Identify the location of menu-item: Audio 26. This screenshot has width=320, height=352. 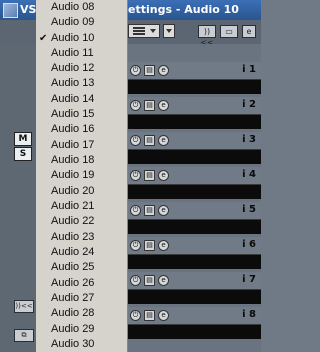
(82, 283).